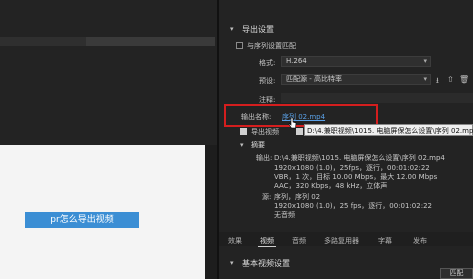 Image resolution: width=473 pixels, height=279 pixels. I want to click on preset-label: 预设:, so click(267, 81).